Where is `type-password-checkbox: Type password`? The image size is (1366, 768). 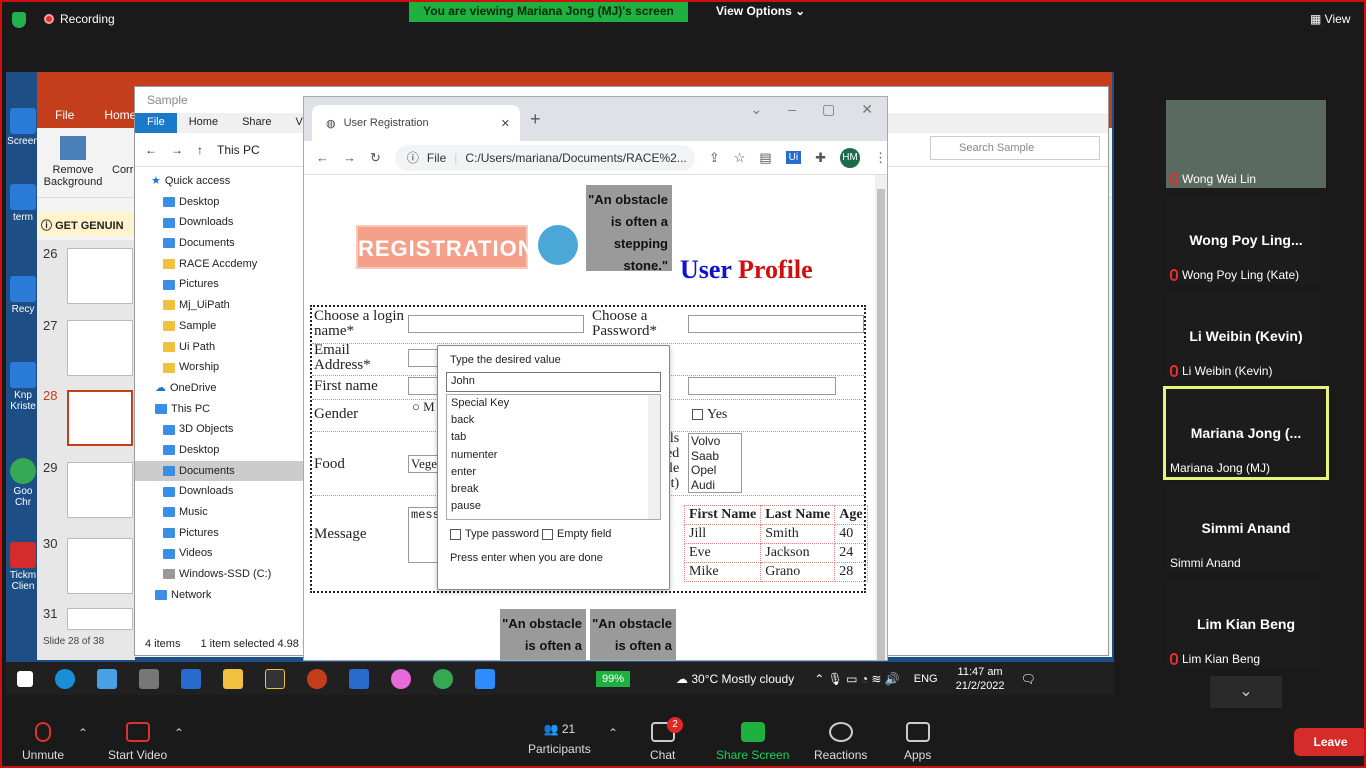
type-password-checkbox: Type password is located at coordinates (494, 534).